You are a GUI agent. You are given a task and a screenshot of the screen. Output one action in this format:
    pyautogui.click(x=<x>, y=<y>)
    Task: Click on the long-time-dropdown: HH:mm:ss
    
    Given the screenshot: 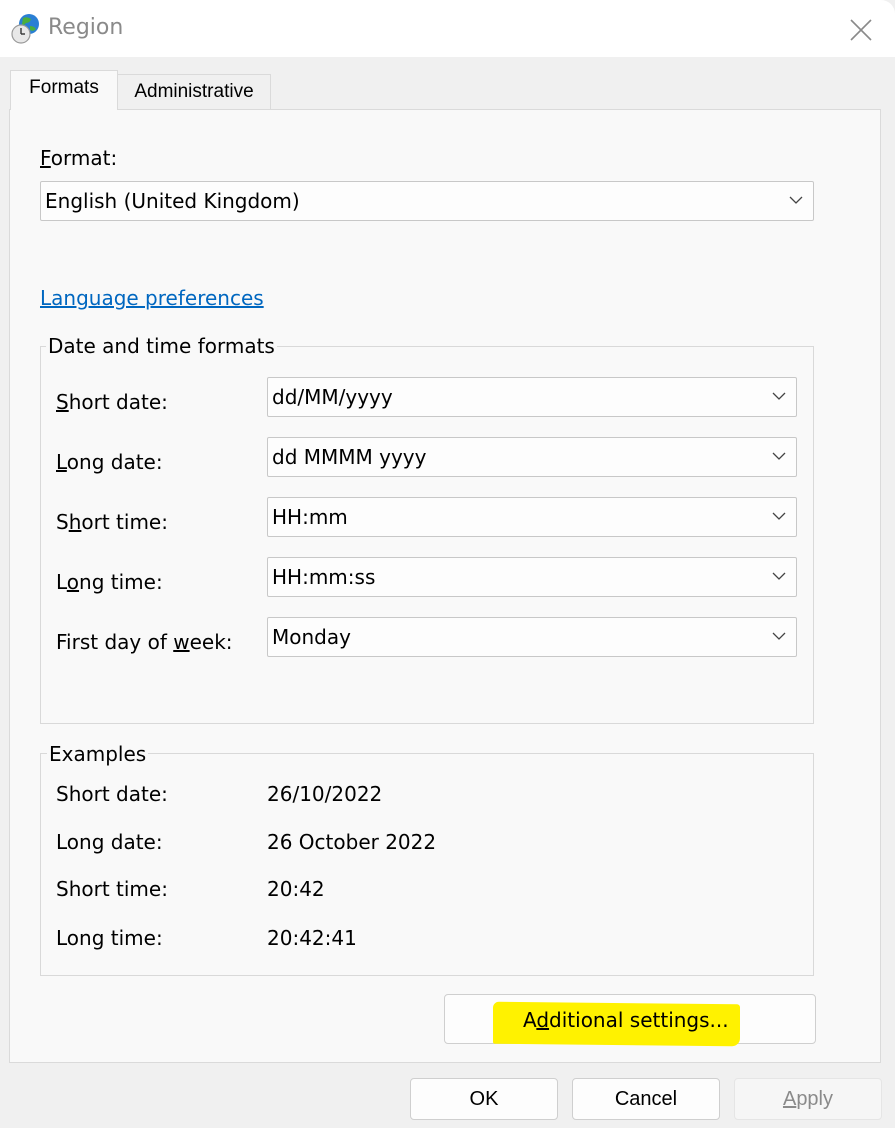 What is the action you would take?
    pyautogui.click(x=532, y=577)
    